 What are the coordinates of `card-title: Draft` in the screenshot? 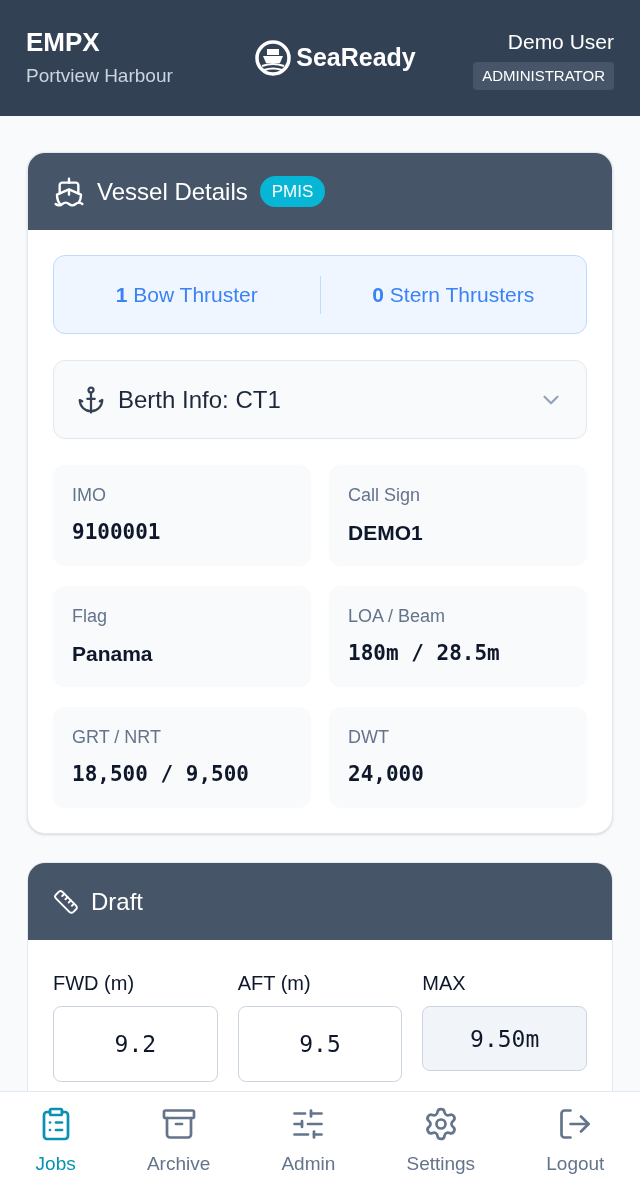 It's located at (117, 901).